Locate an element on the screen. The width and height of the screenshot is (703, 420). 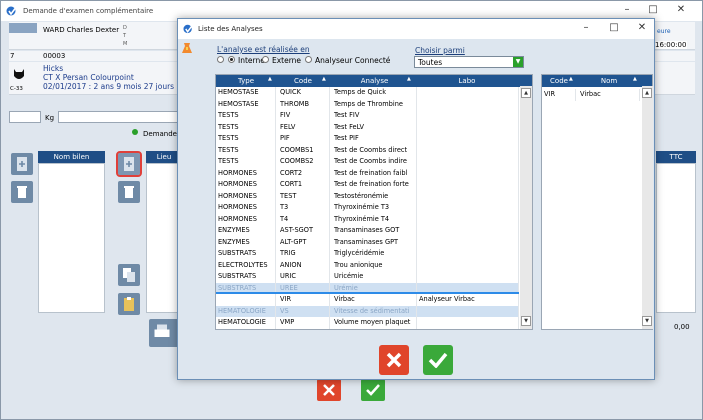
table-row: ENZYMES AST-SGOT Transaminases GOT is located at coordinates (367, 231).